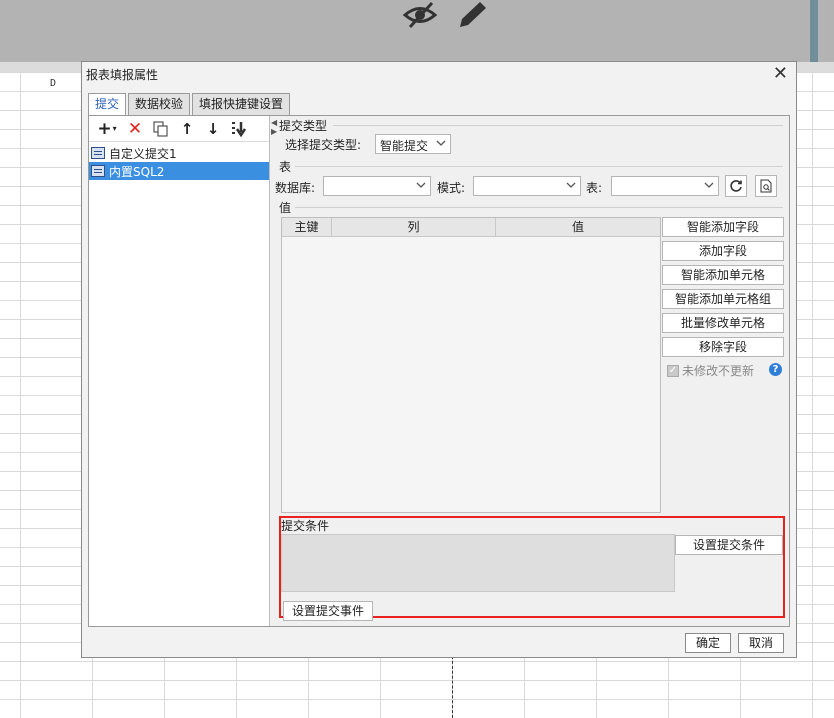 Image resolution: width=834 pixels, height=718 pixels. What do you see at coordinates (736, 186) in the screenshot?
I see `refresh-icon` at bounding box center [736, 186].